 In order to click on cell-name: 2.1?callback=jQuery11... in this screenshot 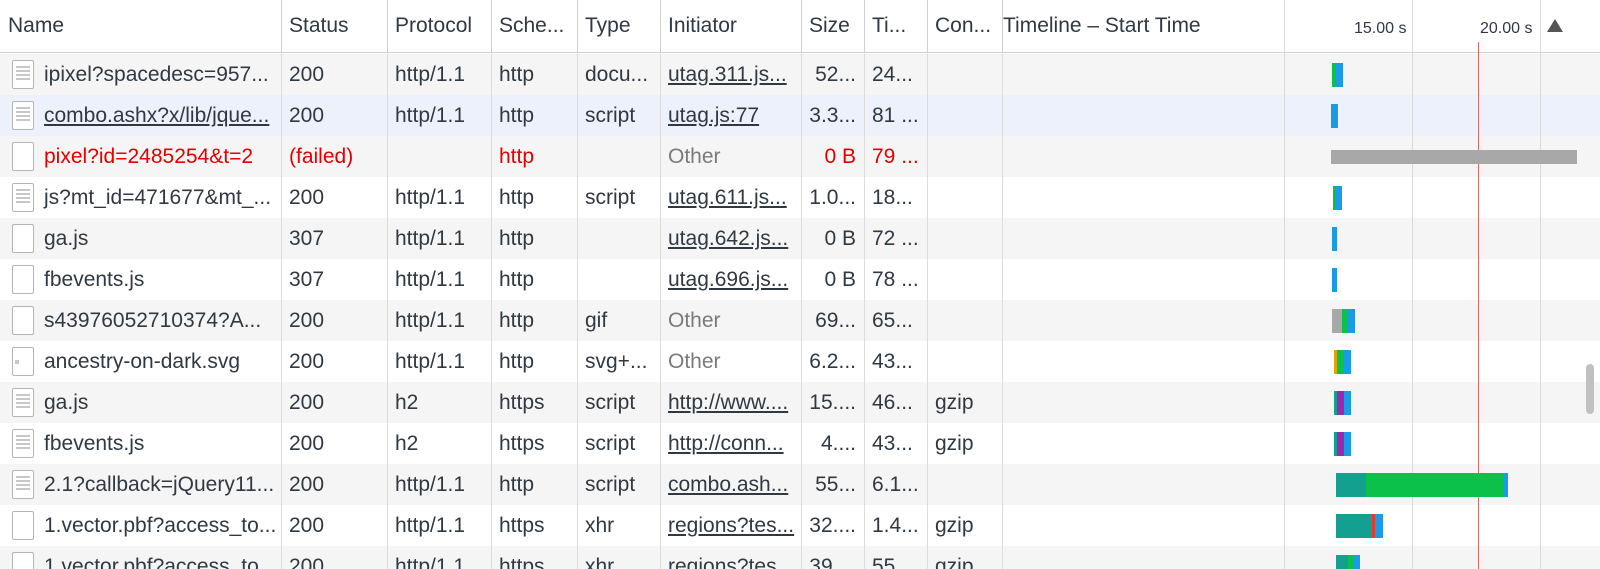, I will do `click(140, 484)`.